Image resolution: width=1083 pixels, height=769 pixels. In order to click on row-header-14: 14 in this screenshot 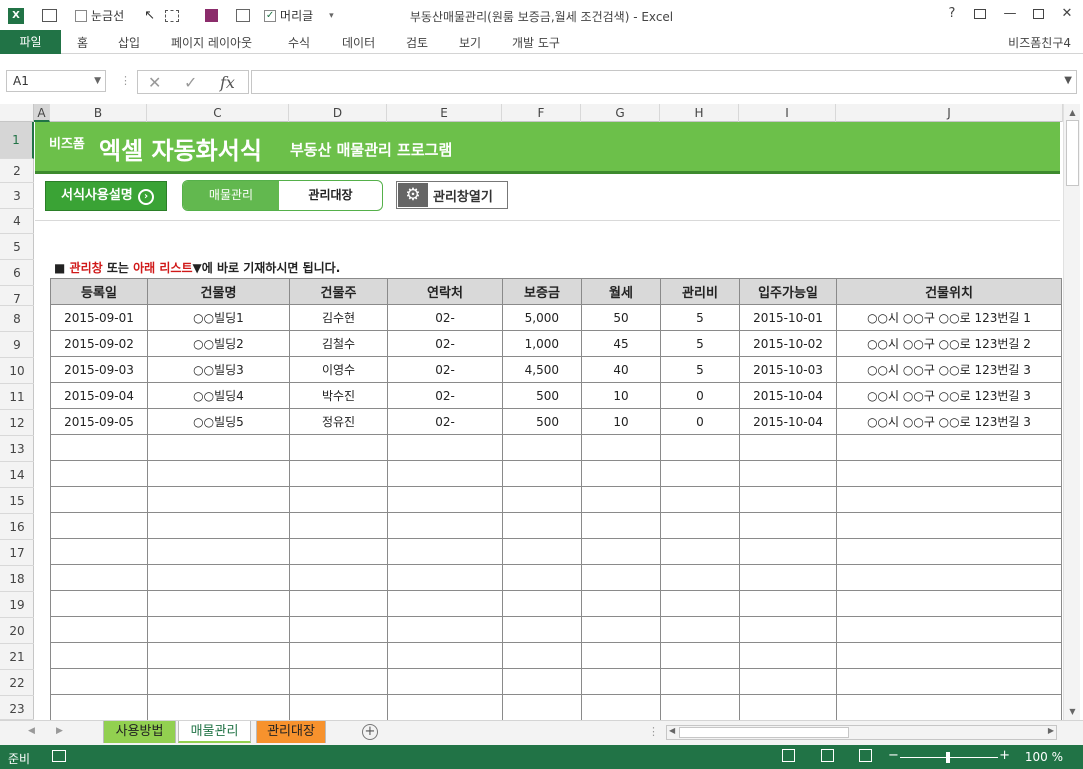, I will do `click(17, 475)`.